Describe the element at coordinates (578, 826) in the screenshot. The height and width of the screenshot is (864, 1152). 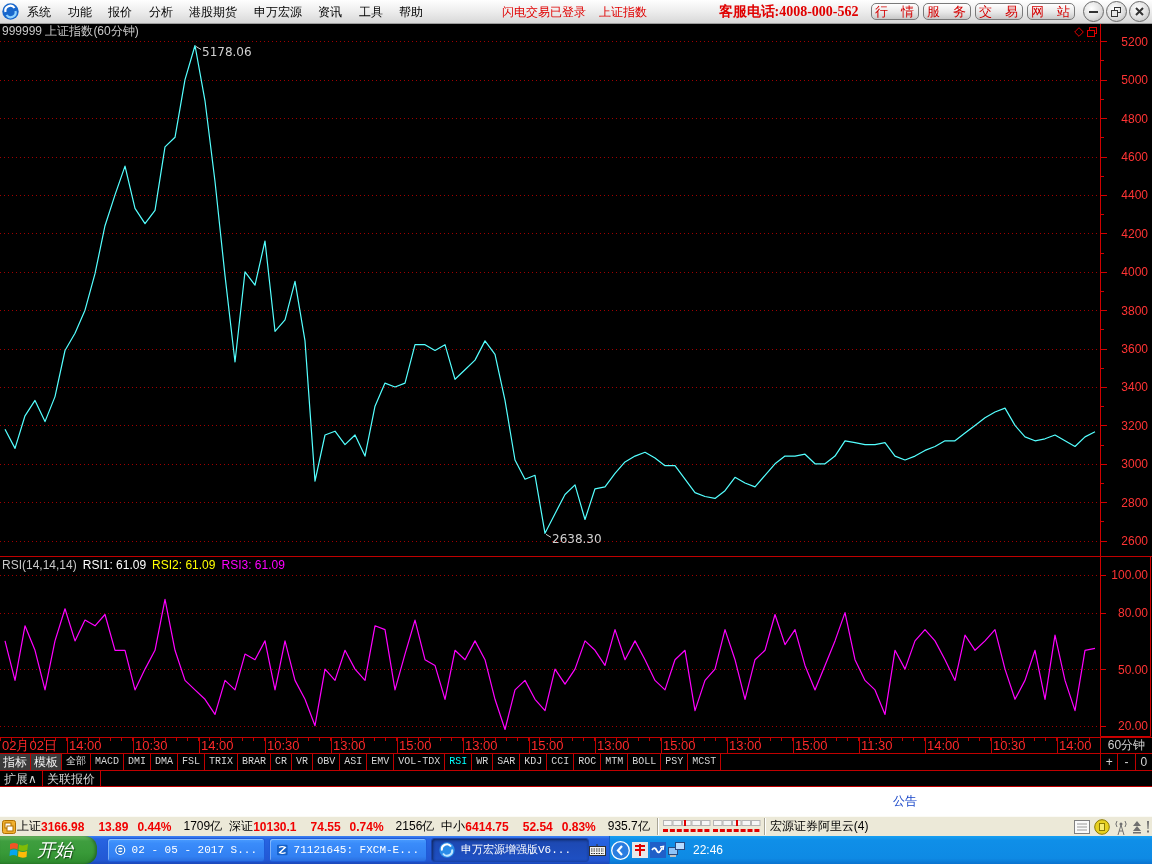
I see `index-percent: 0.83%` at that location.